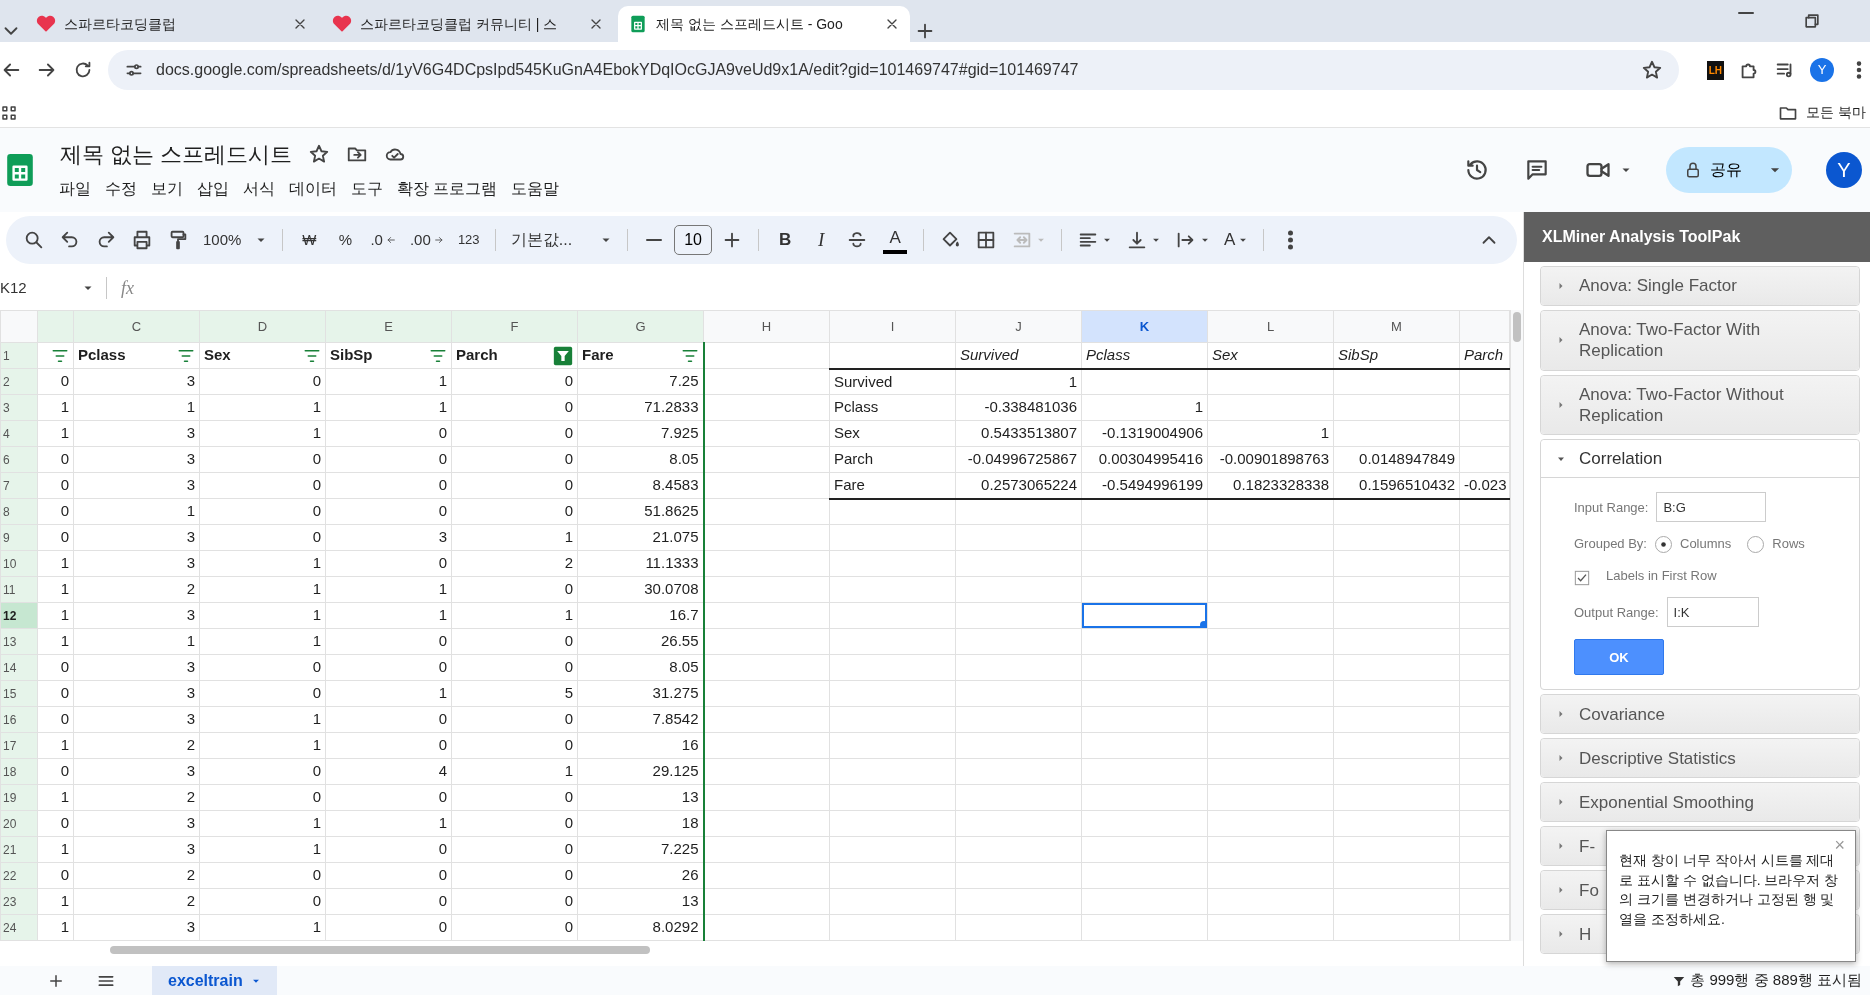  What do you see at coordinates (19, 381) in the screenshot?
I see `row-header: 2` at bounding box center [19, 381].